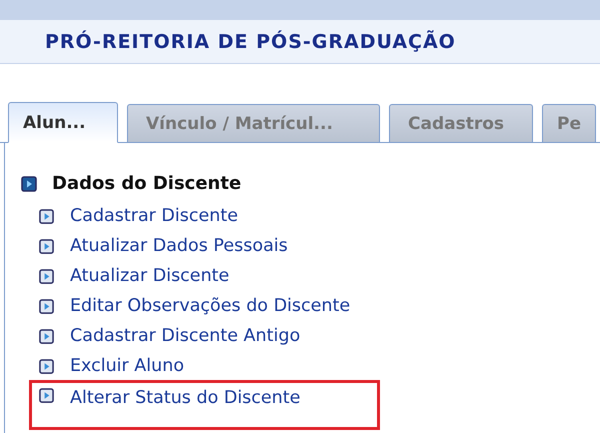 Image resolution: width=600 pixels, height=433 pixels. Describe the element at coordinates (210, 306) in the screenshot. I see `menu-link: Editar Observações do Discente` at that location.